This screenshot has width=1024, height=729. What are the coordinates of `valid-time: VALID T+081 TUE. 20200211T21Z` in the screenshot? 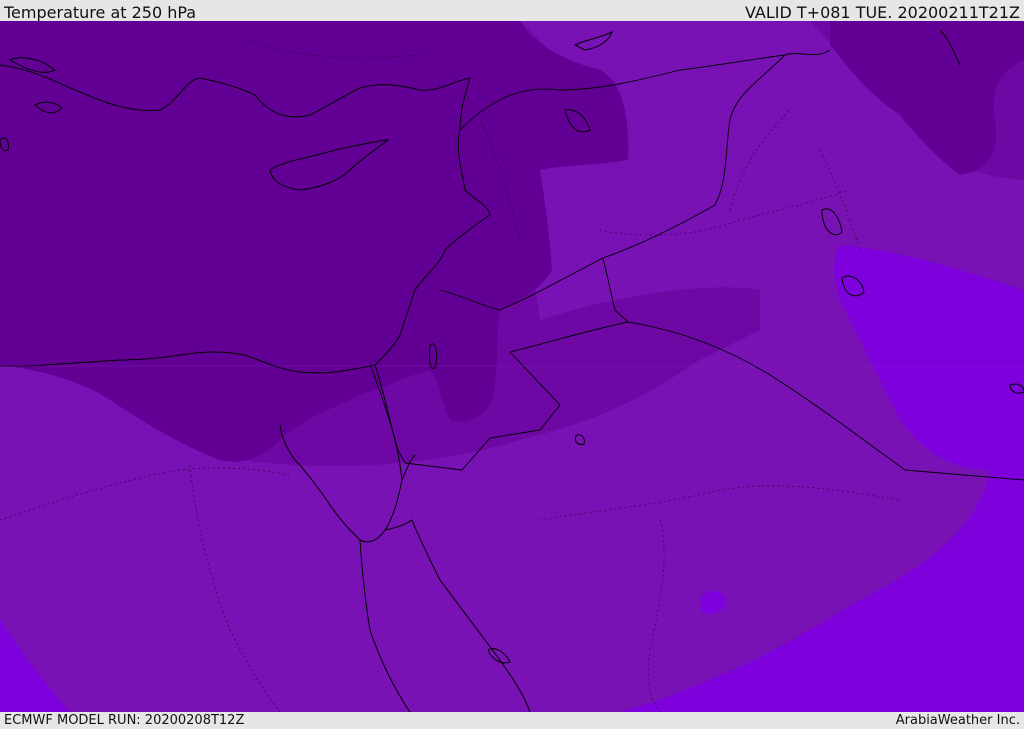 It's located at (882, 12).